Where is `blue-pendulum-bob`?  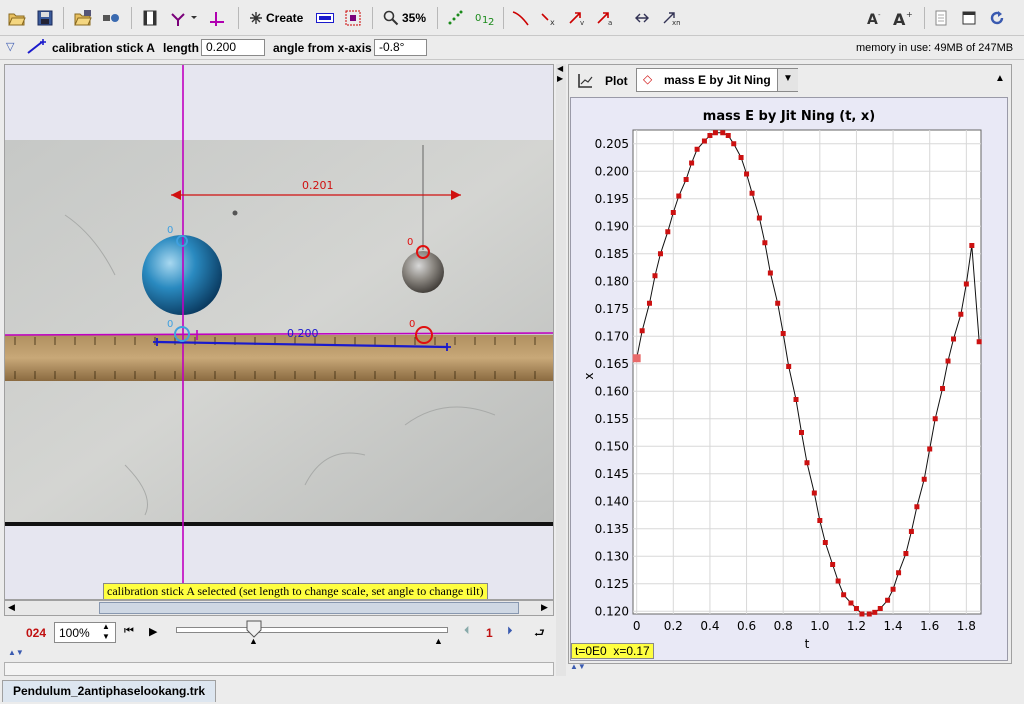
blue-pendulum-bob is located at coordinates (182, 275).